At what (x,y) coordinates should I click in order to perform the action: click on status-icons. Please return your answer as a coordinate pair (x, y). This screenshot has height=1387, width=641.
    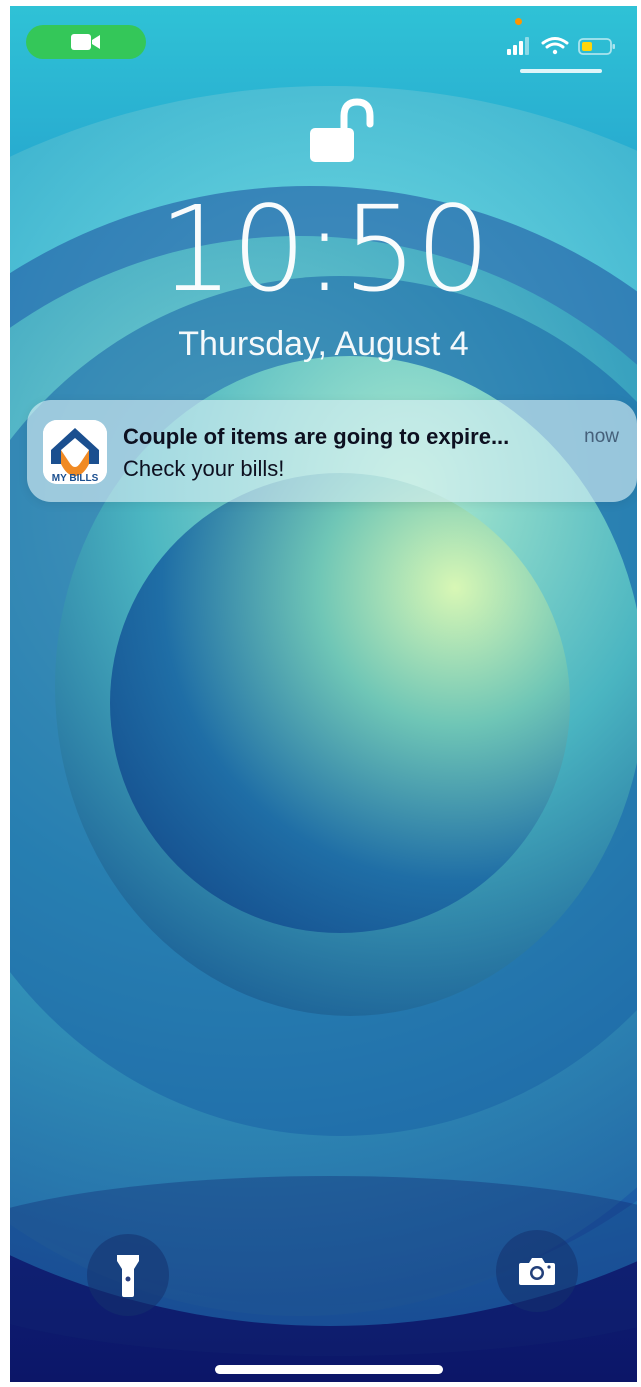
    Looking at the image, I should click on (561, 46).